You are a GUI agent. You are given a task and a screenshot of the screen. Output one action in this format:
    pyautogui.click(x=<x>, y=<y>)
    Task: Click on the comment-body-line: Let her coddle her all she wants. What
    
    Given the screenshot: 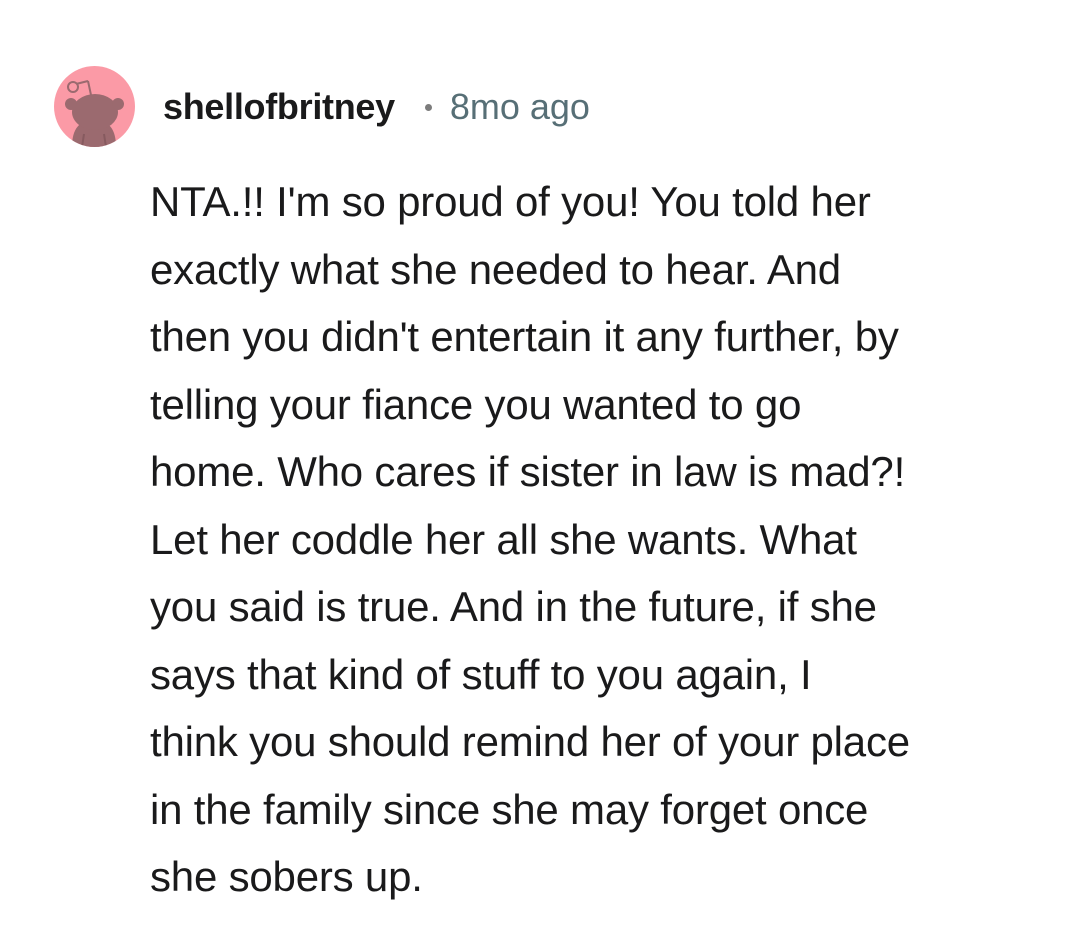 What is the action you would take?
    pyautogui.click(x=503, y=539)
    